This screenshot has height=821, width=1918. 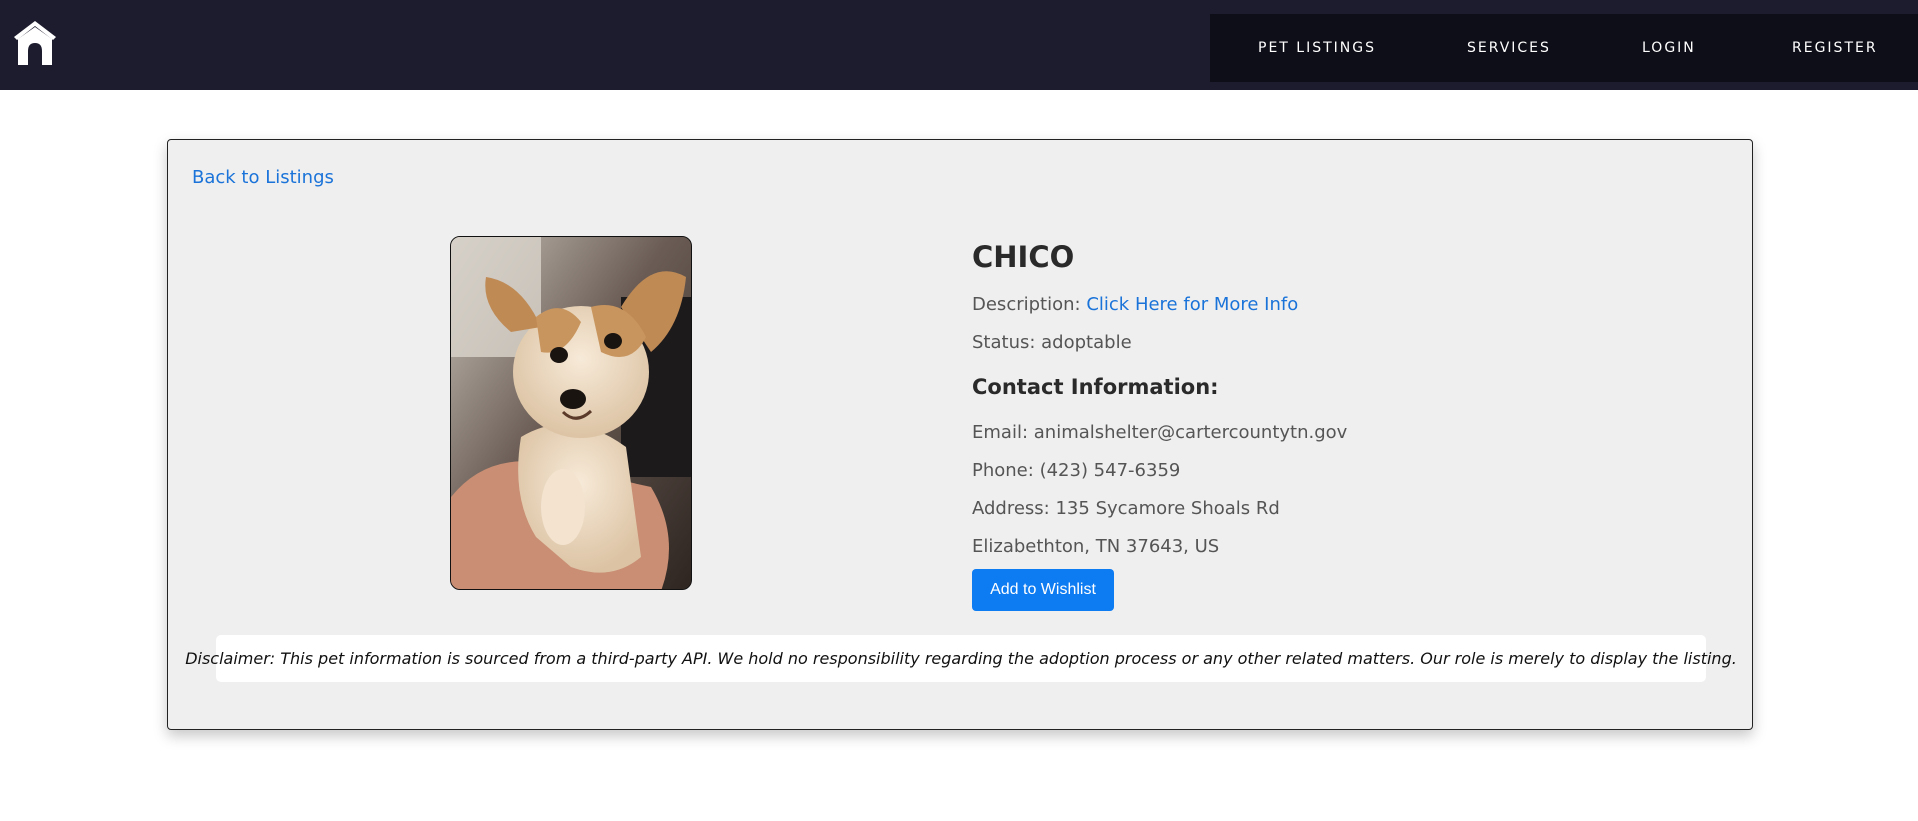 I want to click on contact-heading: Contact Information:, so click(x=1095, y=387).